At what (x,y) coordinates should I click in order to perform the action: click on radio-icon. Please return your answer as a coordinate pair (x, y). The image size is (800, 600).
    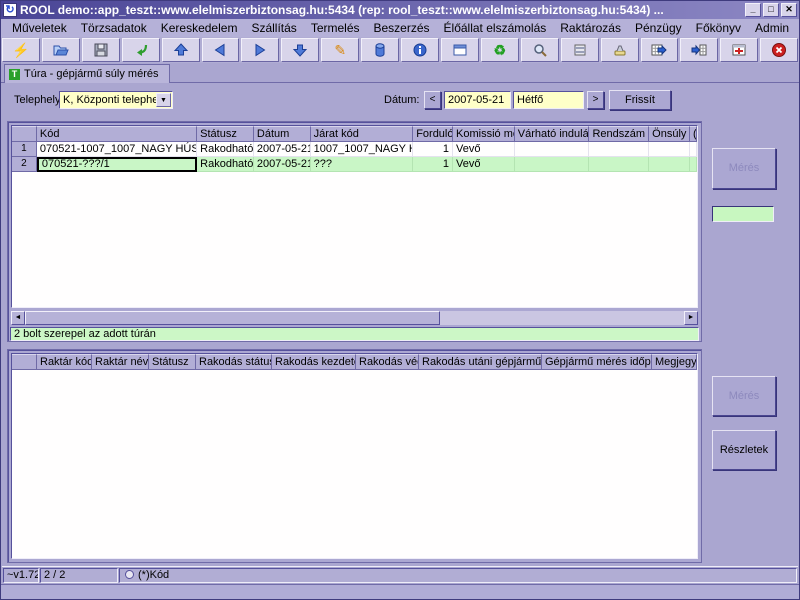
    Looking at the image, I should click on (129, 574).